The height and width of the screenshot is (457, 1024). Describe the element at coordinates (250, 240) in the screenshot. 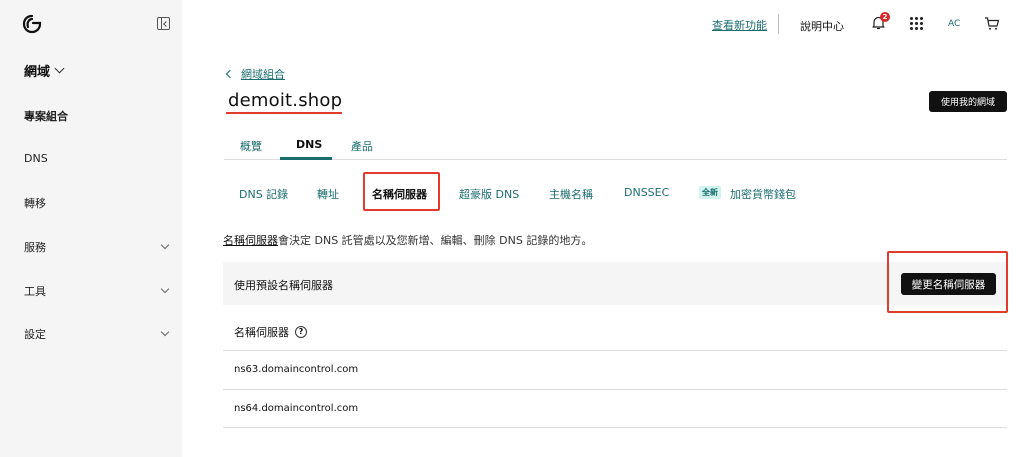

I see `nameserver-term-link: 名稱伺服器` at that location.